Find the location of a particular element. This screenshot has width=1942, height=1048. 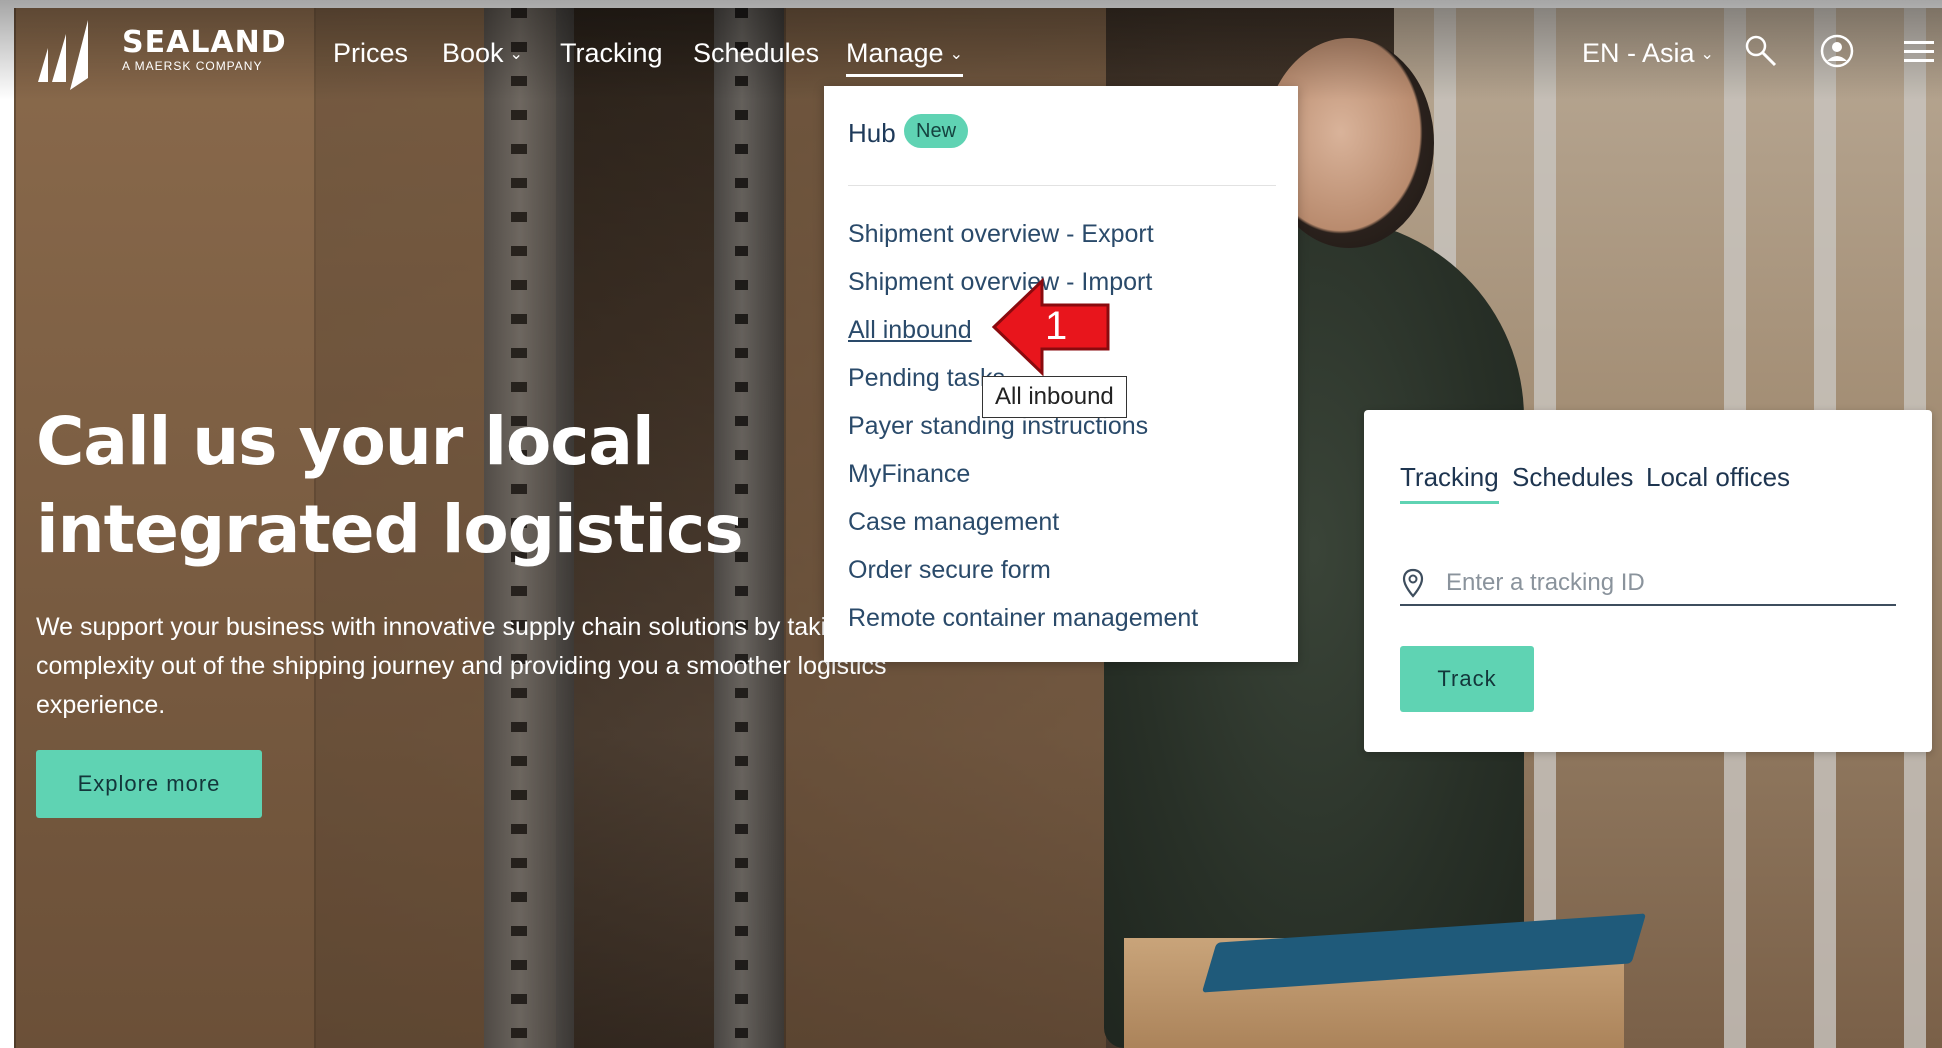

menu-divider is located at coordinates (1062, 185).